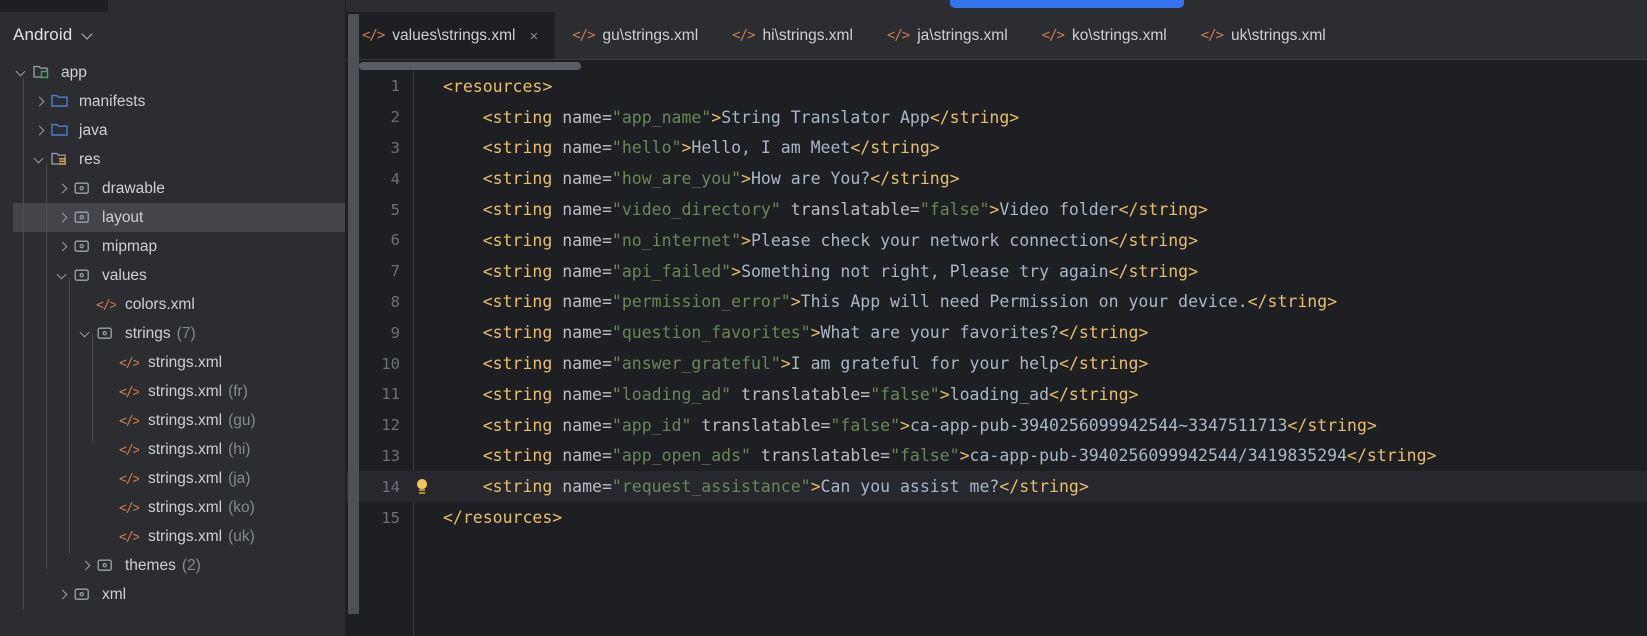 Image resolution: width=1647 pixels, height=636 pixels. I want to click on editor-horizontal-scrollbar-thumb, so click(470, 66).